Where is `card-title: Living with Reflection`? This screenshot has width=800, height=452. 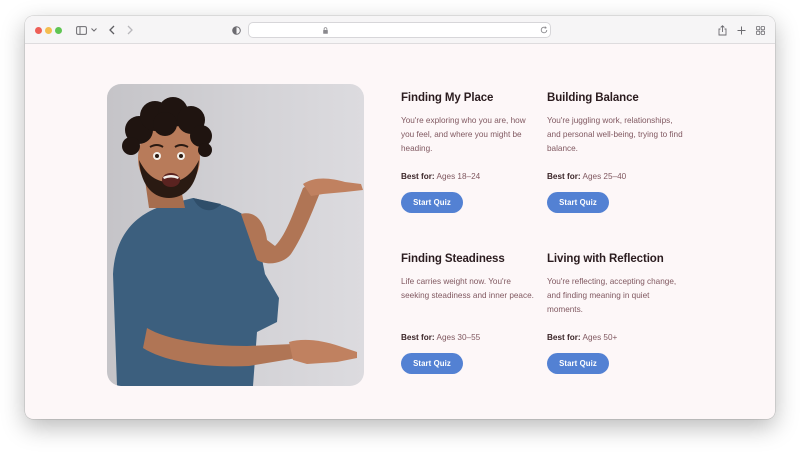
card-title: Living with Reflection is located at coordinates (605, 259).